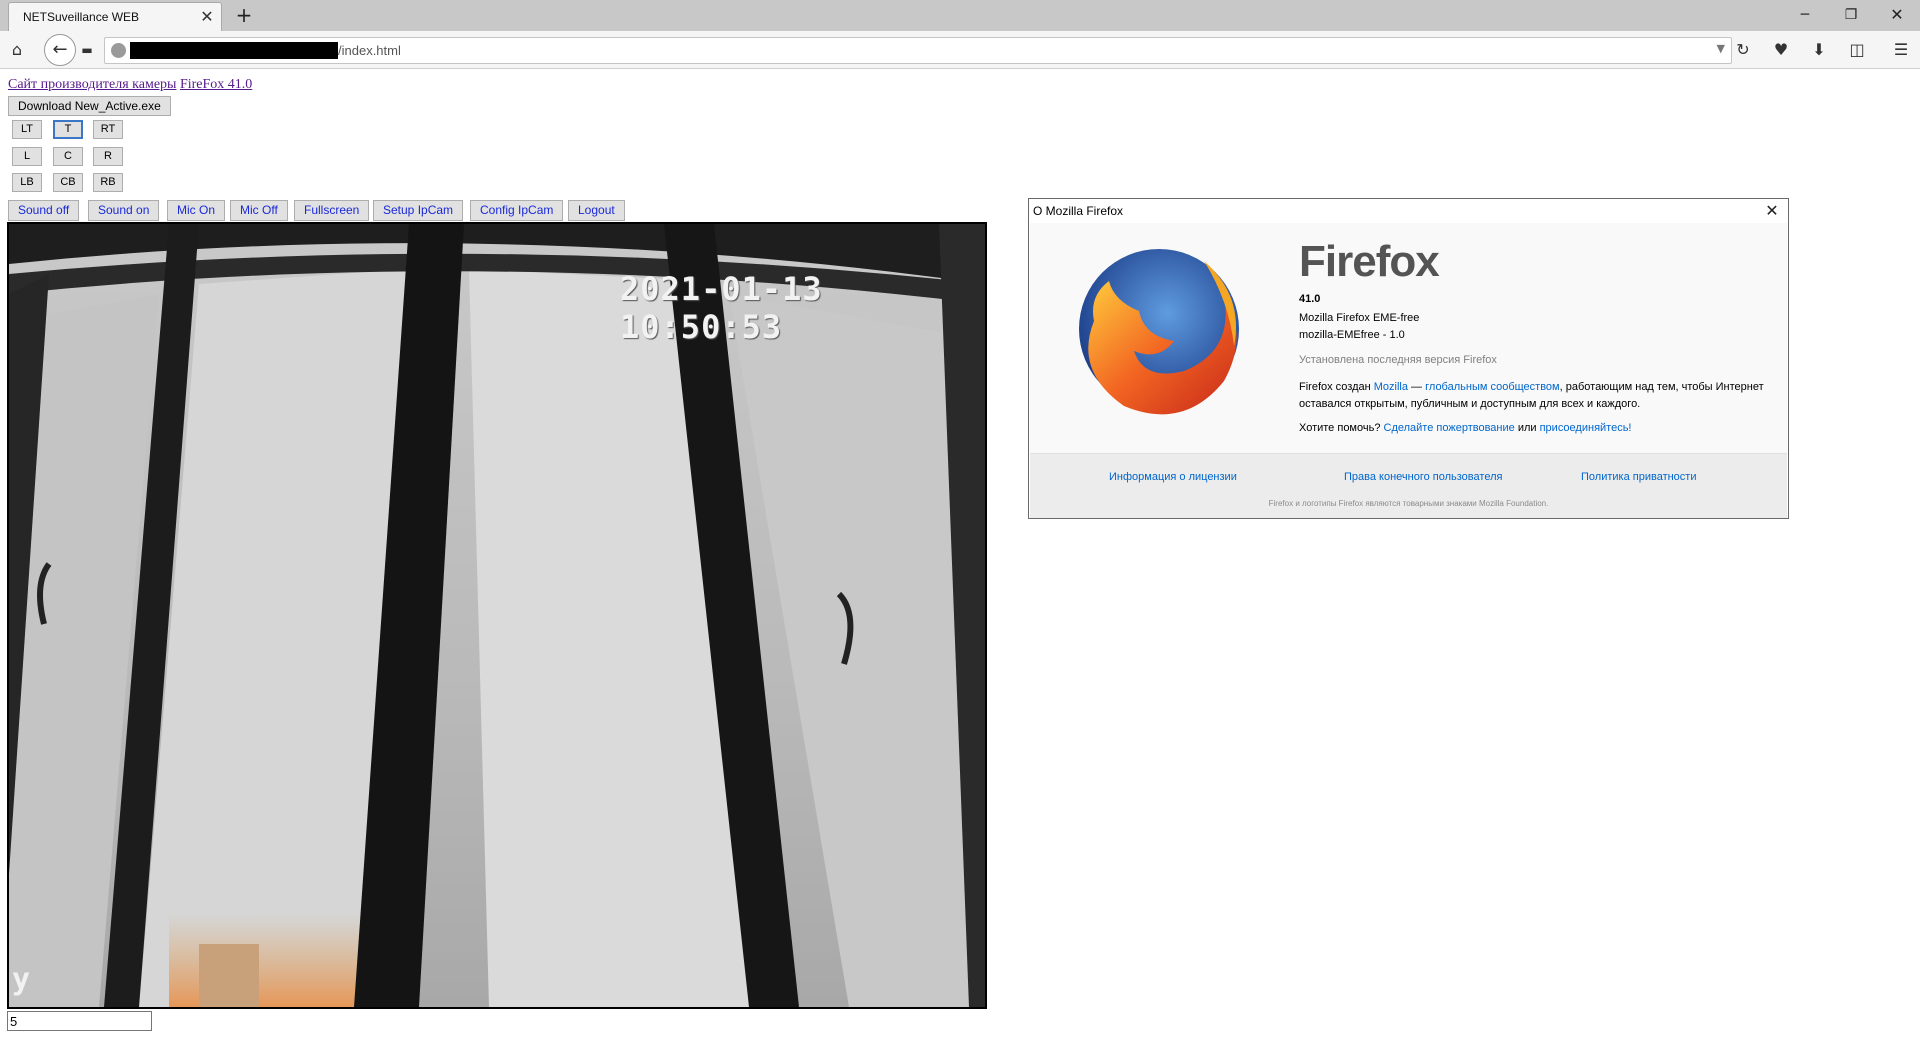 This screenshot has height=1040, width=1920. Describe the element at coordinates (1781, 50) in the screenshot. I see `pocket-icon: ♥` at that location.